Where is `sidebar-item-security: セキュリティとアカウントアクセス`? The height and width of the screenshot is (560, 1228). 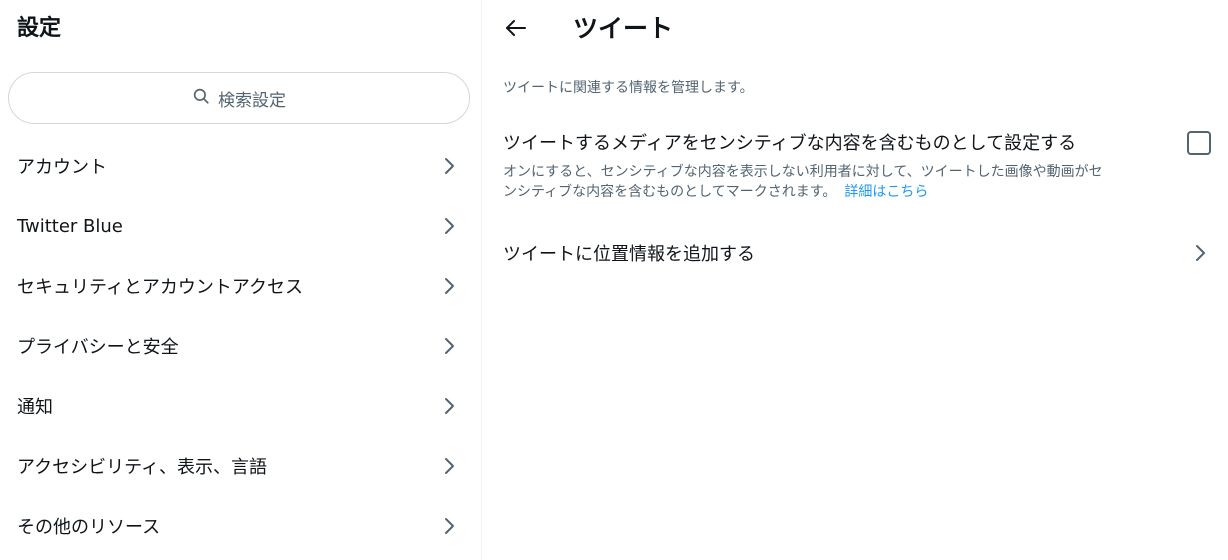 sidebar-item-security: セキュリティとアカウントアクセス is located at coordinates (240, 286).